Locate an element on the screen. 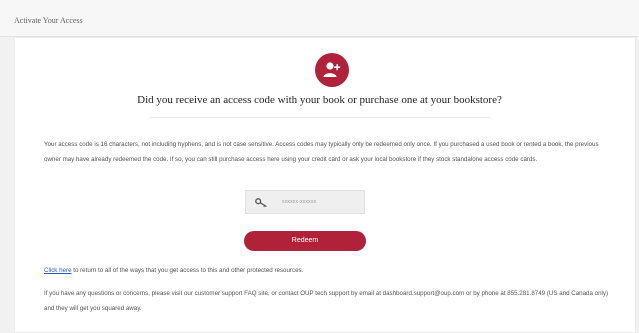  divider is located at coordinates (320, 117).